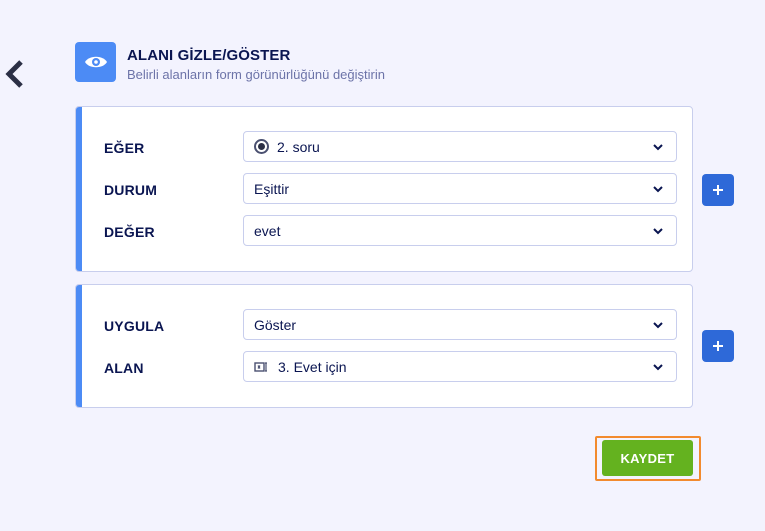  I want to click on header-icon-box, so click(95, 62).